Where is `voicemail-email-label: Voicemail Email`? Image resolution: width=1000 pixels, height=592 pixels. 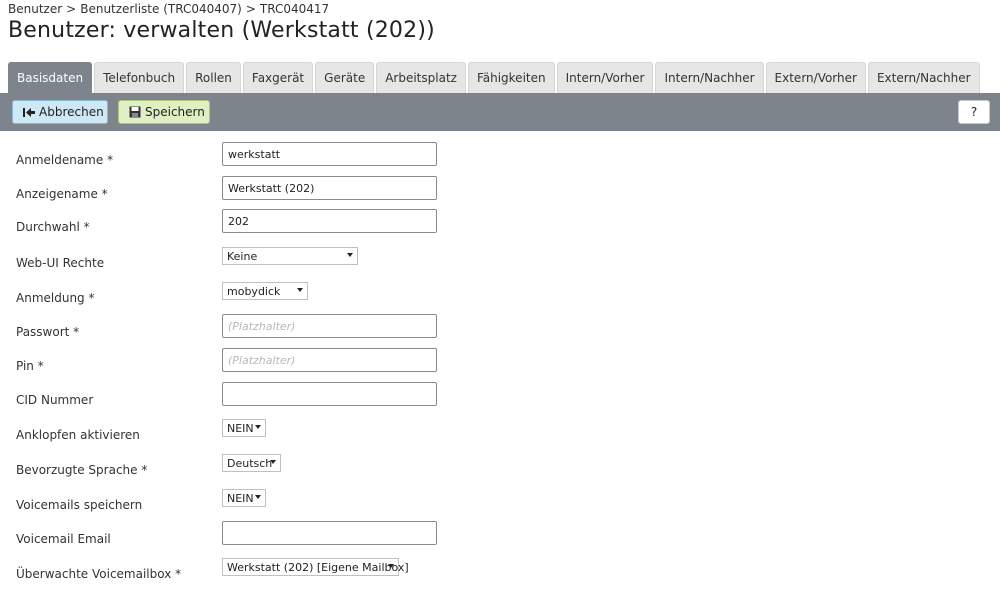 voicemail-email-label: Voicemail Email is located at coordinates (63, 539).